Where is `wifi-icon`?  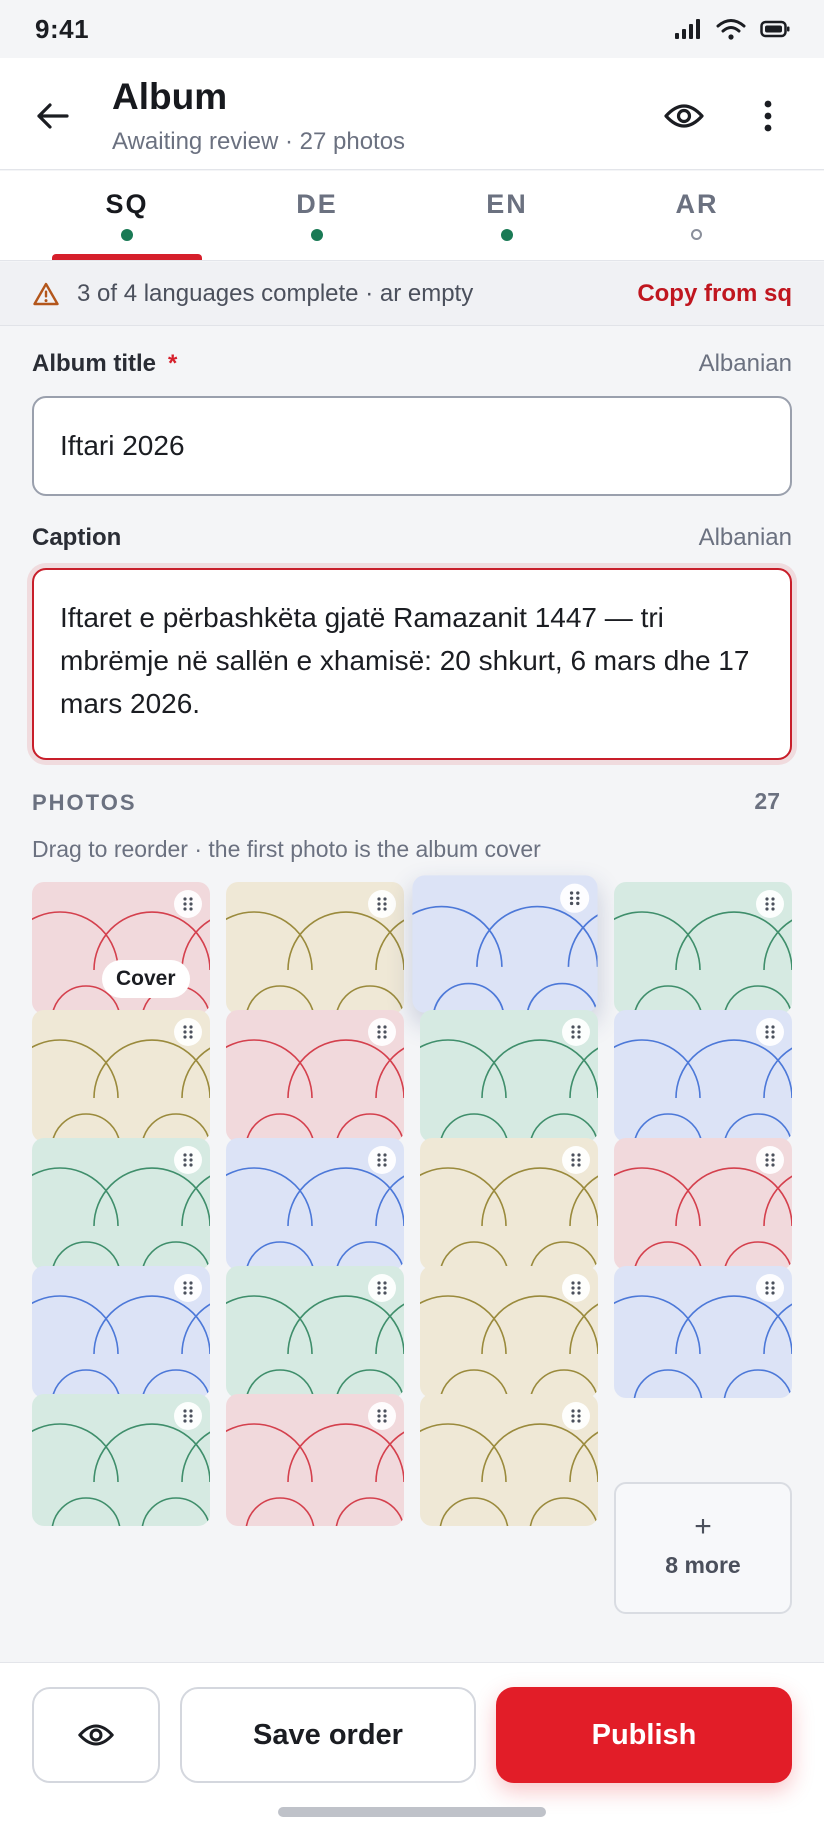
wifi-icon is located at coordinates (731, 29).